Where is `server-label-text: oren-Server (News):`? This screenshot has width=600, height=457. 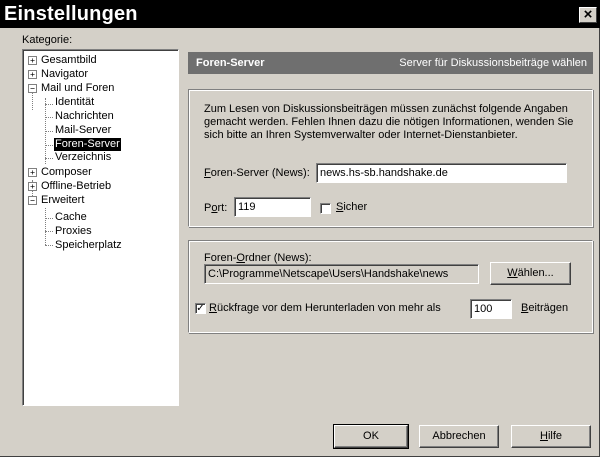 server-label-text: oren-Server (News): is located at coordinates (260, 173).